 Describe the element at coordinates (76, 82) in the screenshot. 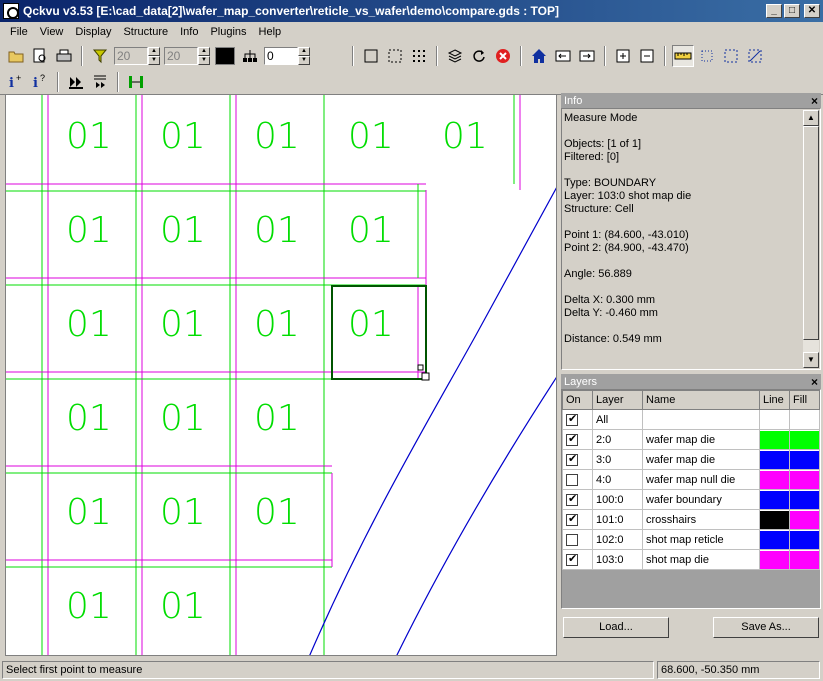

I see `step-forward-icon` at that location.